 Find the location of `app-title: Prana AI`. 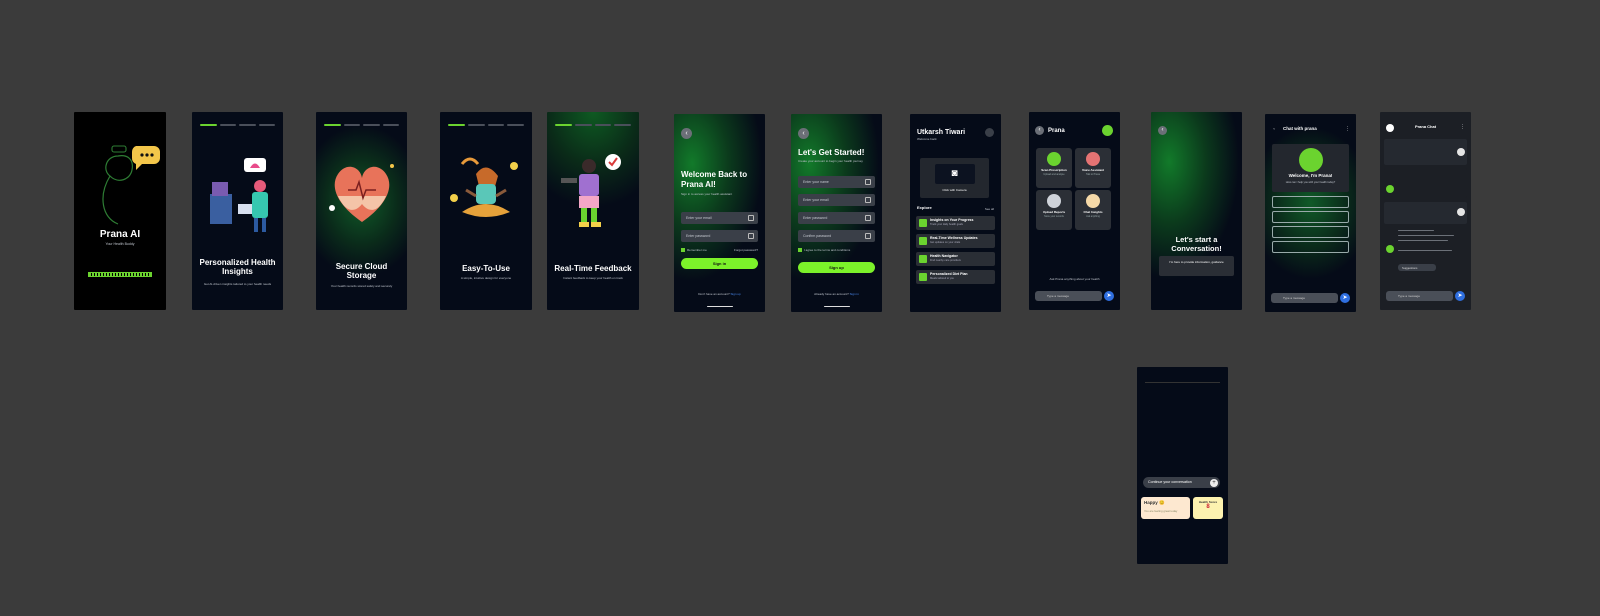

app-title: Prana AI is located at coordinates (120, 234).